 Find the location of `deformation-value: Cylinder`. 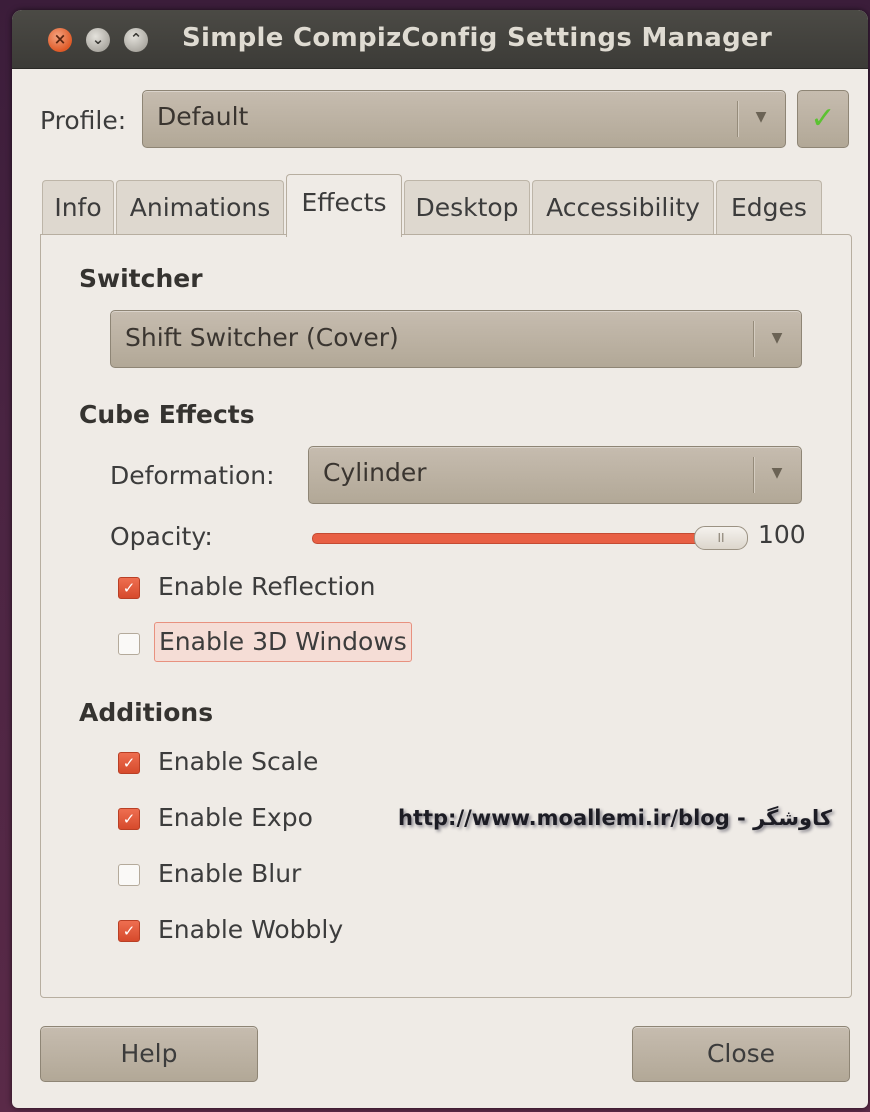

deformation-value: Cylinder is located at coordinates (375, 472).